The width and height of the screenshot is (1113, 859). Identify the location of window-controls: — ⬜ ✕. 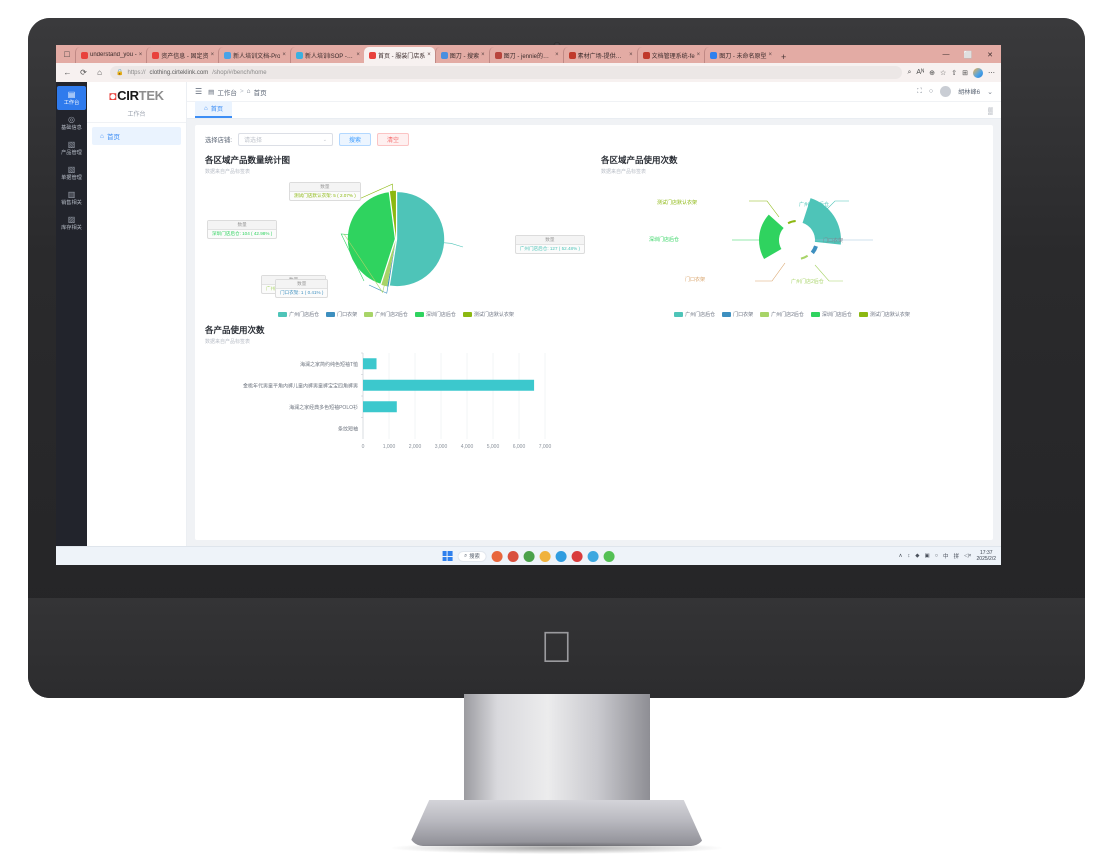
(968, 54).